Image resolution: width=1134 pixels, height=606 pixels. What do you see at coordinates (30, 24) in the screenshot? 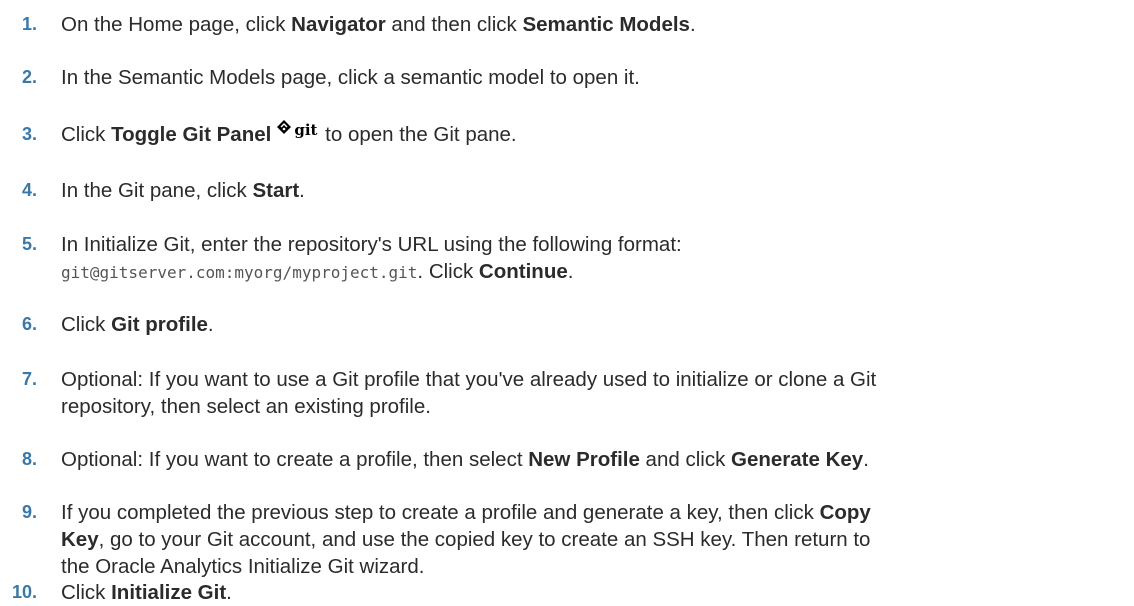
I see `step-number: 1.` at bounding box center [30, 24].